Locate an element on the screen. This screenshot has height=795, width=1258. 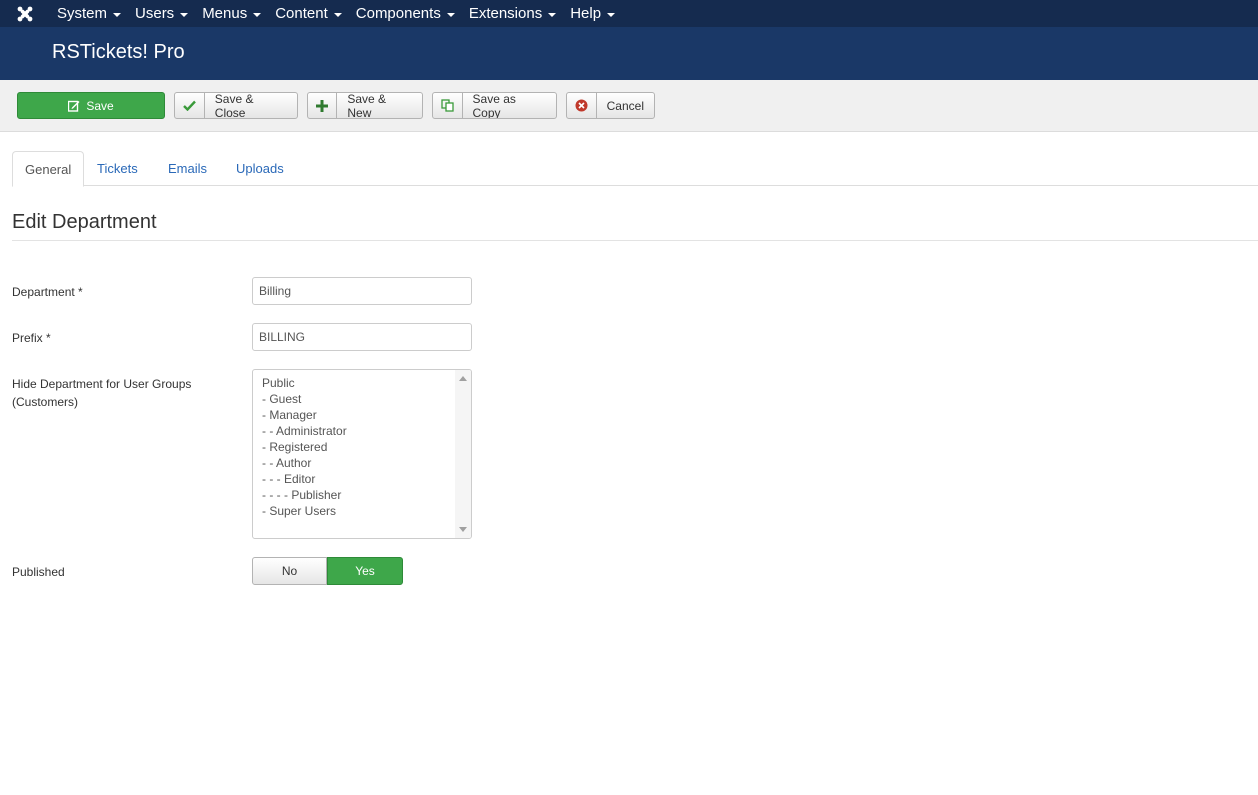
joomla-logo-icon is located at coordinates (25, 13).